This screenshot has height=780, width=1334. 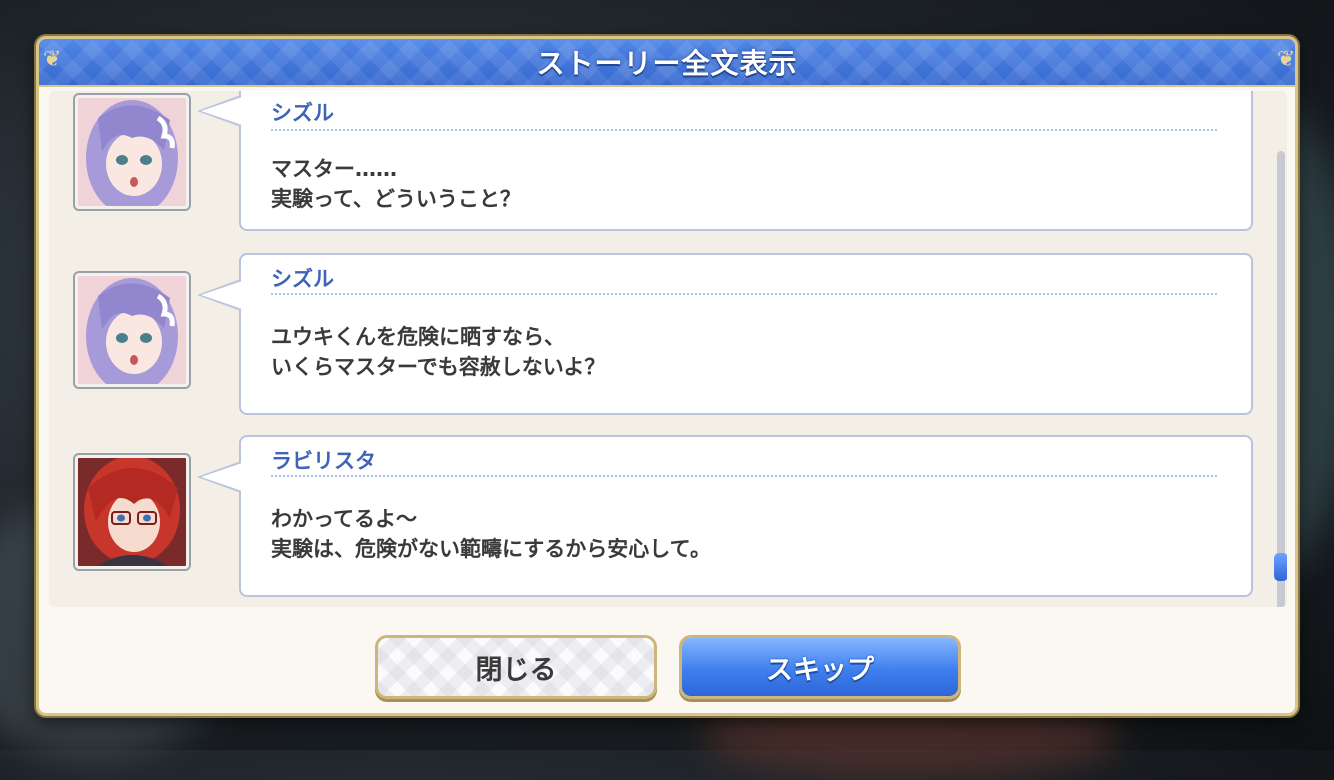 What do you see at coordinates (491, 549) in the screenshot?
I see `dialogue-line: 実験は、危険がない範疇にするから安心して。` at bounding box center [491, 549].